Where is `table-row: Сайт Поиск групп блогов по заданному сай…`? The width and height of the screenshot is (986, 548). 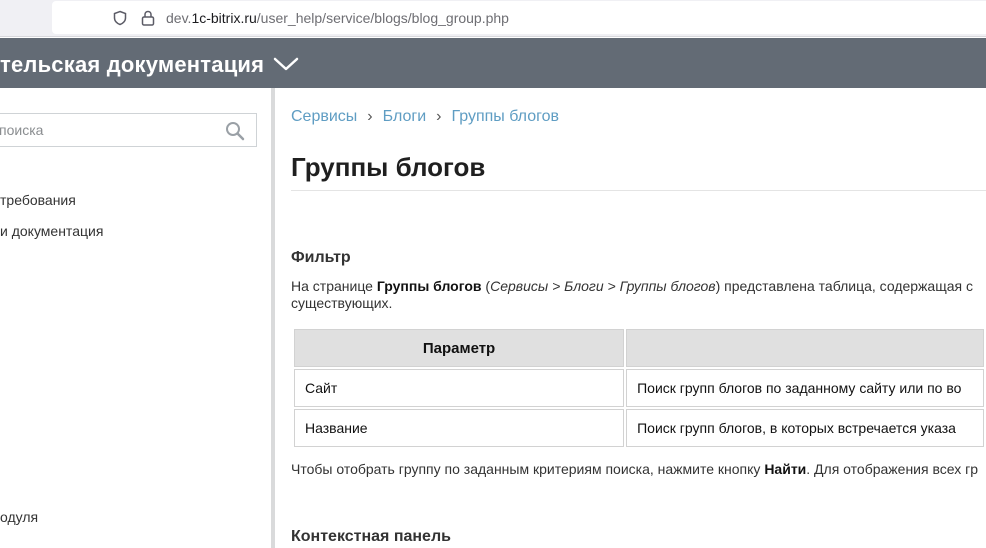
table-row: Сайт Поиск групп блогов по заданному сай… is located at coordinates (639, 388).